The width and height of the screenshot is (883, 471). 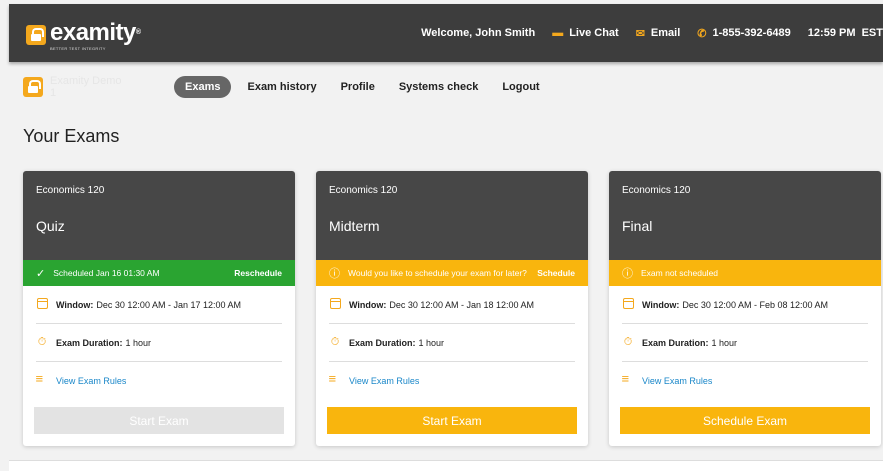 What do you see at coordinates (702, 33) in the screenshot?
I see `phone-icon: ✆` at bounding box center [702, 33].